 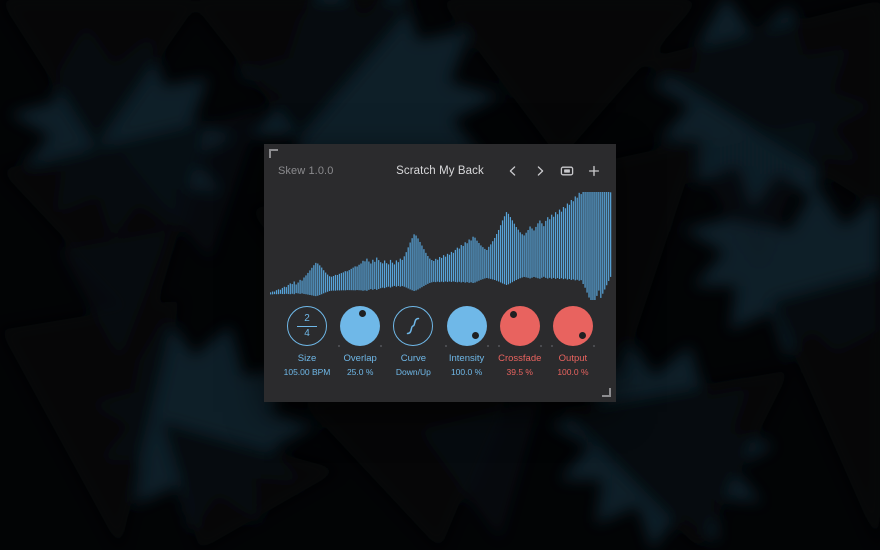 I want to click on crossfade-knob-ticks, so click(x=520, y=343).